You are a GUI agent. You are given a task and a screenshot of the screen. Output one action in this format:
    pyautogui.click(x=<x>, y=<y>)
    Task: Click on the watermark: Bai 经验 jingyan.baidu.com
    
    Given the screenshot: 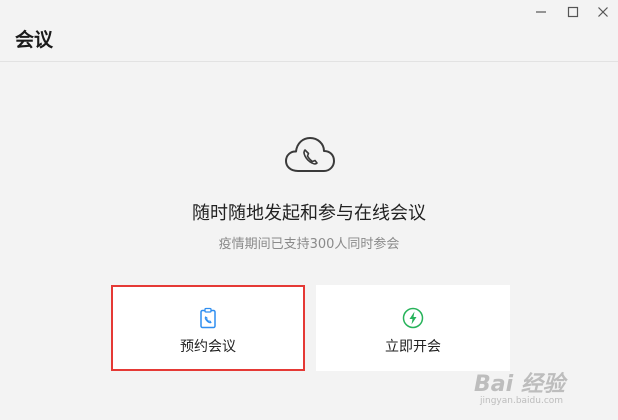 What is the action you would take?
    pyautogui.click(x=544, y=391)
    